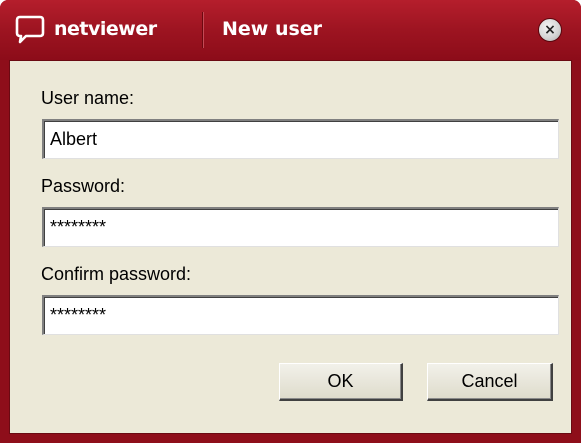 The image size is (581, 443). I want to click on close-button: ×, so click(550, 30).